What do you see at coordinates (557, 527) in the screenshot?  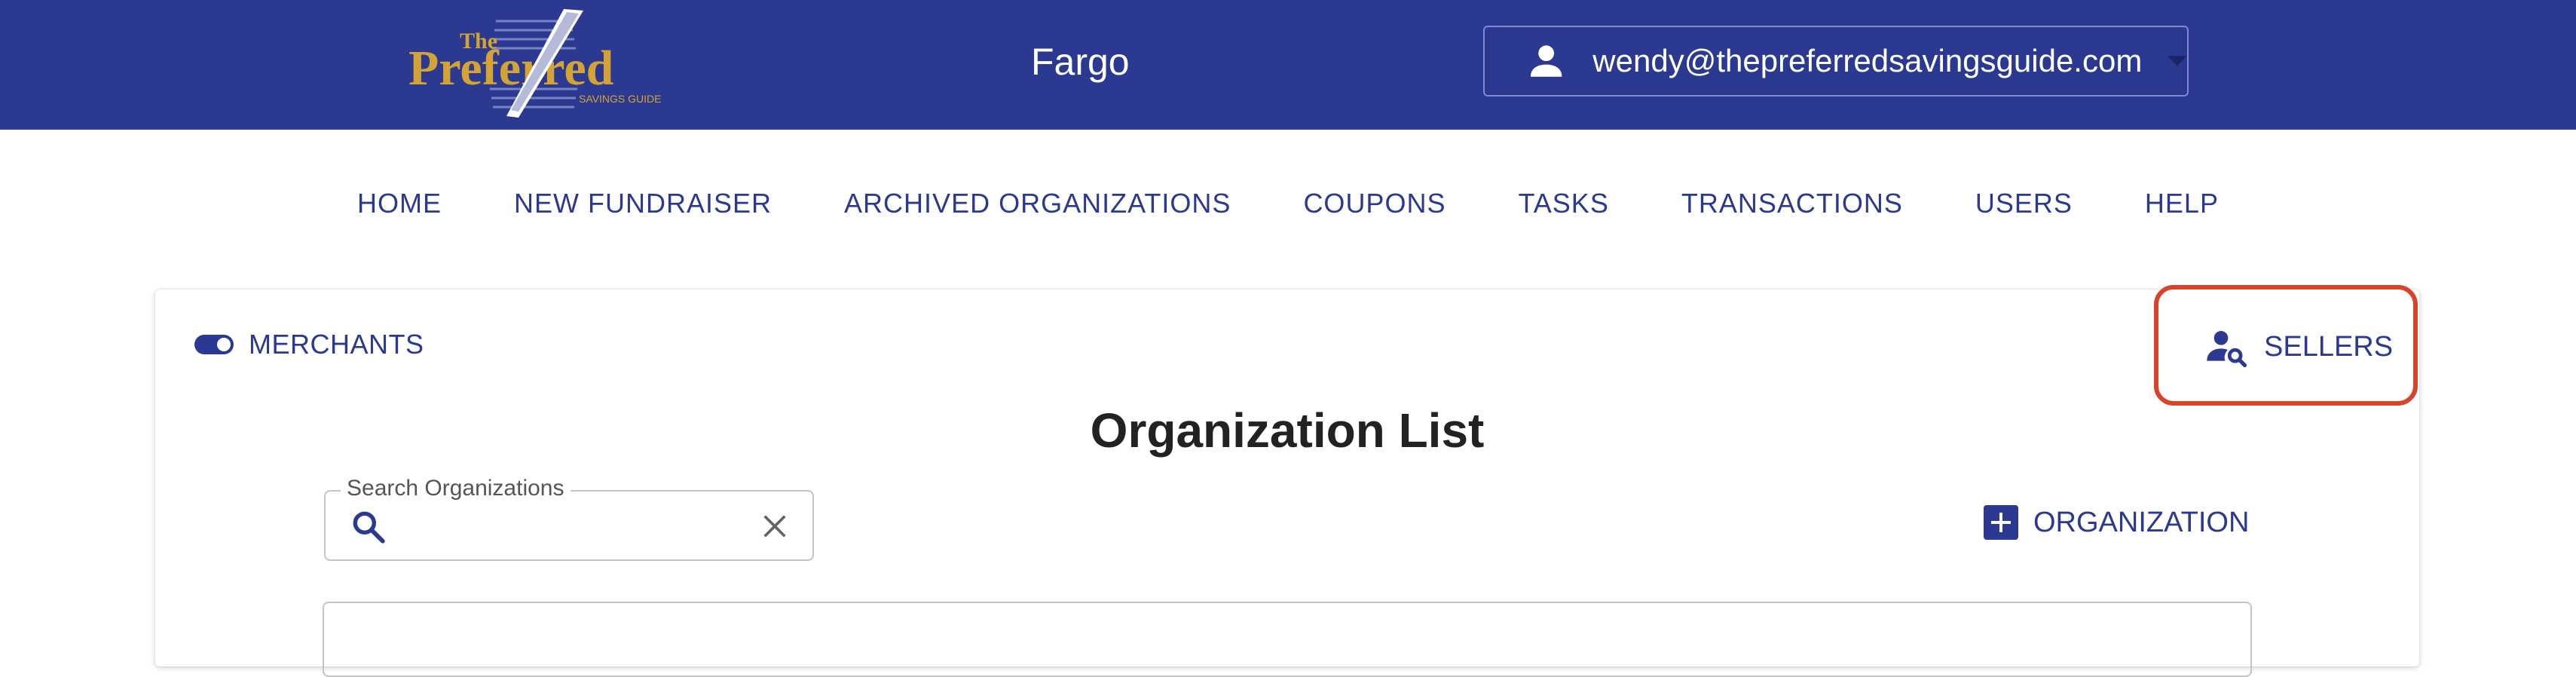 I see `search-input` at bounding box center [557, 527].